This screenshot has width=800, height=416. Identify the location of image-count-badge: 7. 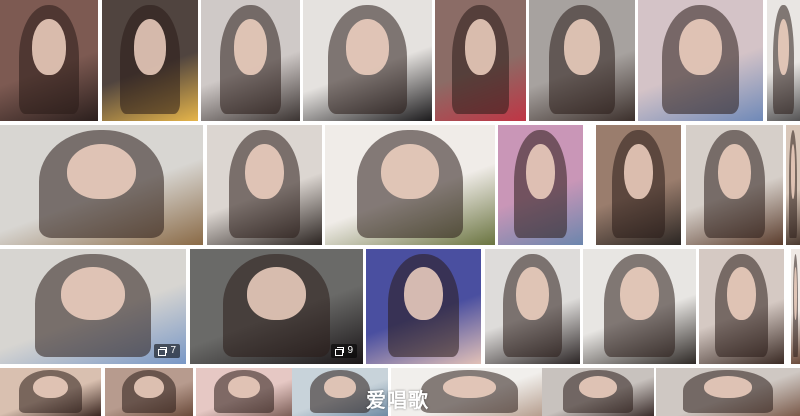
(167, 351).